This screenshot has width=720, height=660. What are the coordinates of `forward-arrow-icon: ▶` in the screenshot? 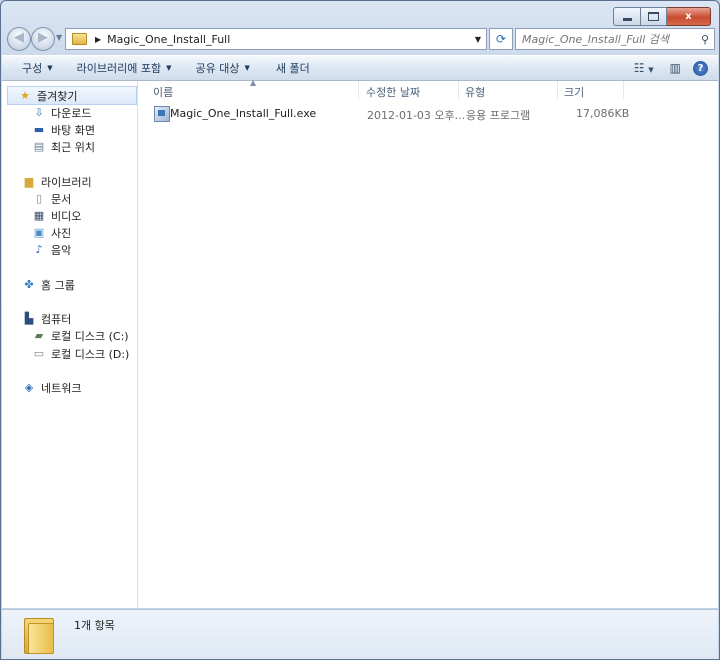 It's located at (43, 37).